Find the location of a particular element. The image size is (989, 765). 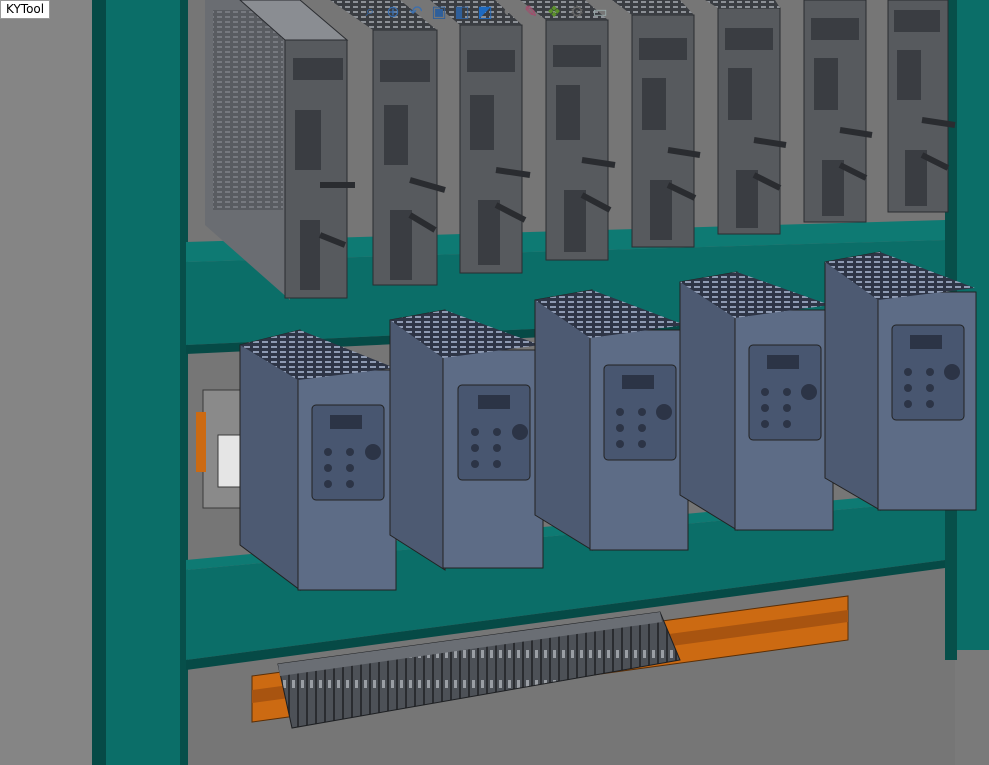

view-settings-icon: ⚙ is located at coordinates (577, 12).